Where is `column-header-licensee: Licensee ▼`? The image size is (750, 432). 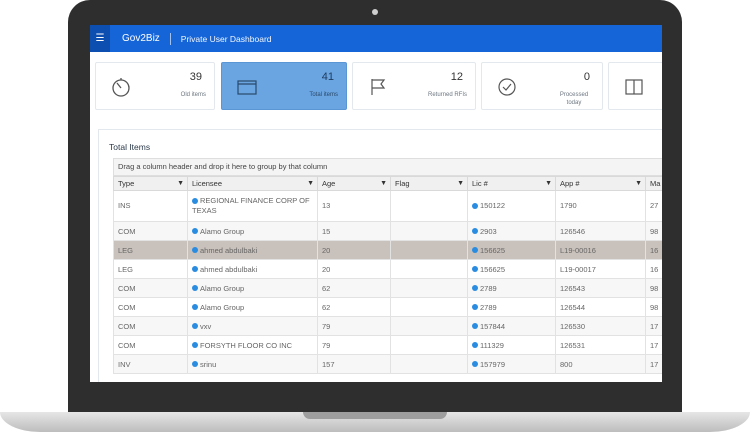
column-header-licensee: Licensee ▼ is located at coordinates (252, 183).